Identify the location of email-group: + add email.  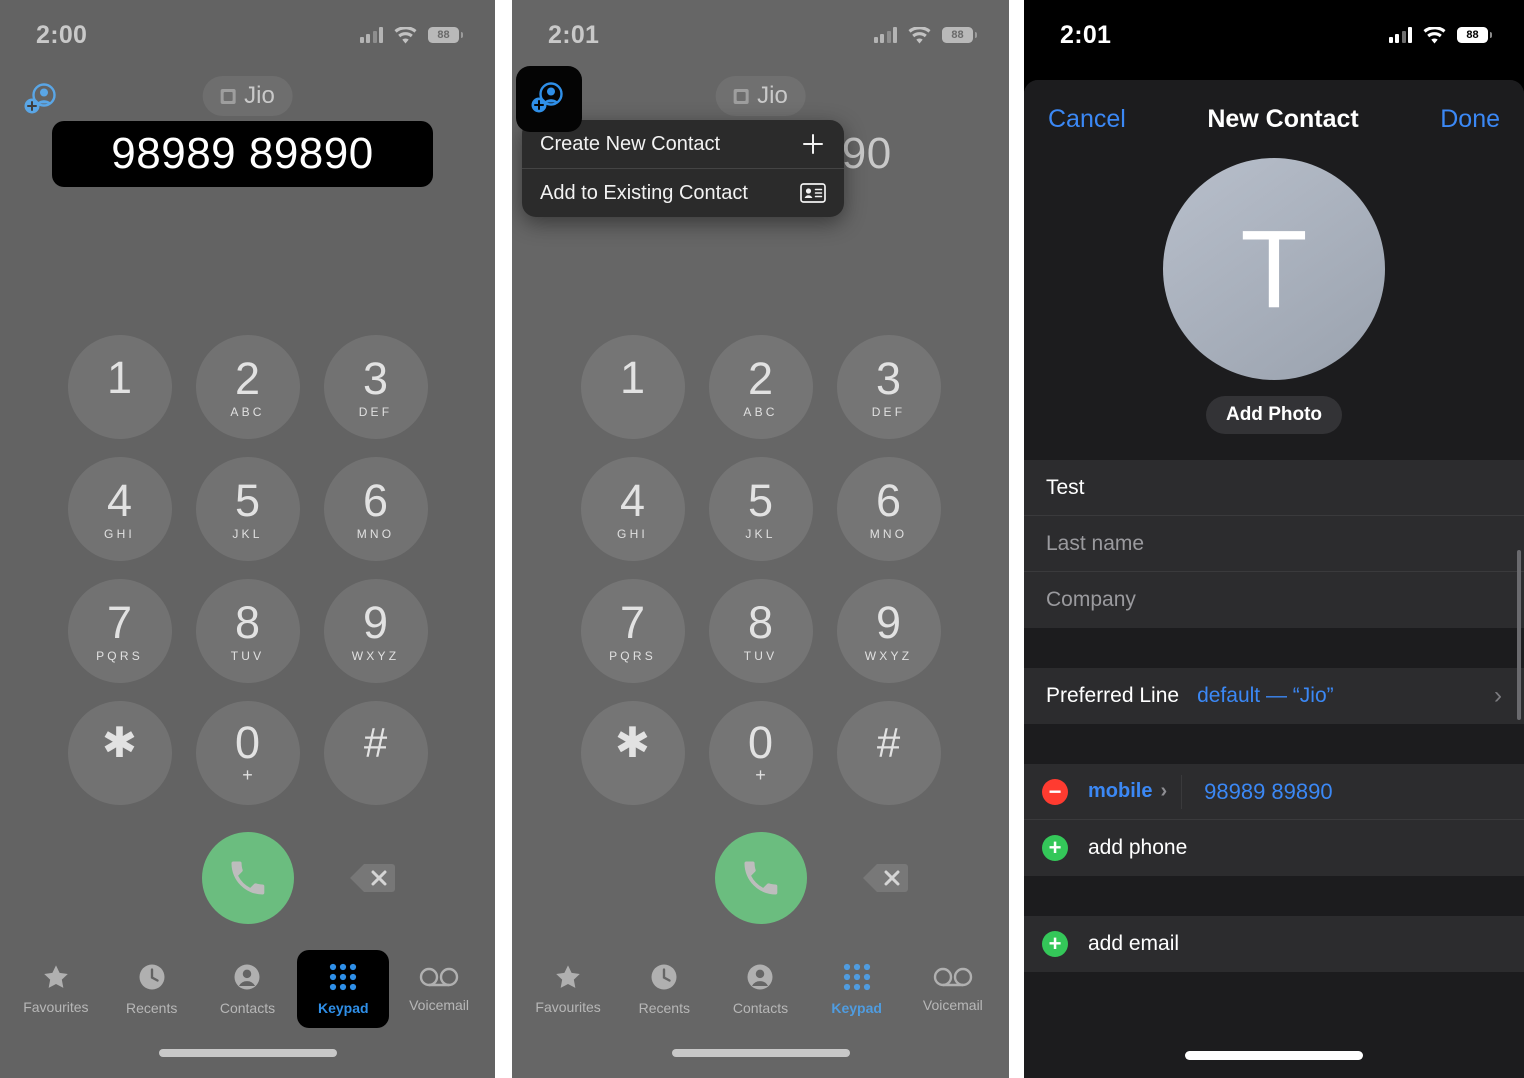
(1274, 944).